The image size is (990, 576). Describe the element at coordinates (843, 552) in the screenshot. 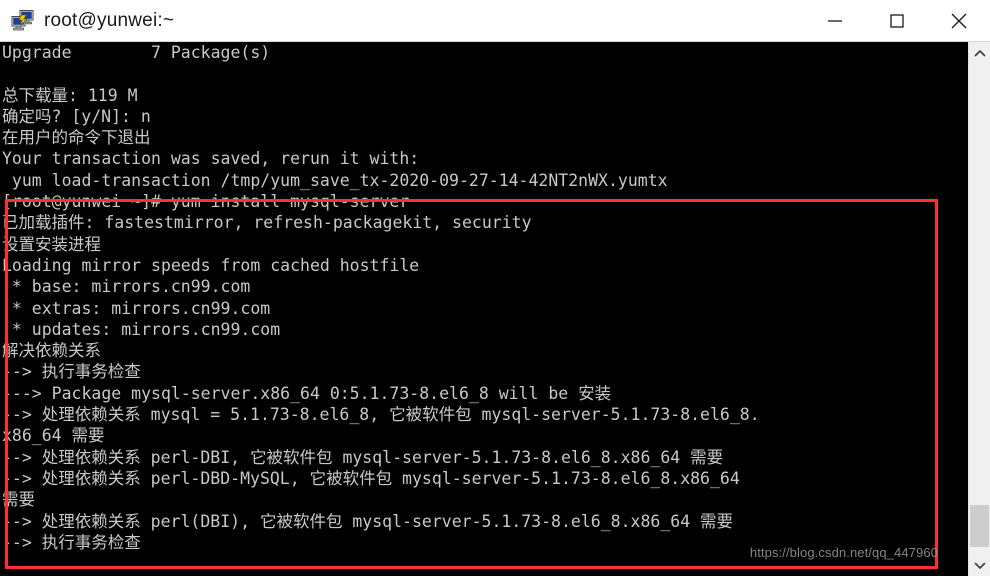

I see `watermark-text: https://blog.csdn.net/qq_447960` at that location.